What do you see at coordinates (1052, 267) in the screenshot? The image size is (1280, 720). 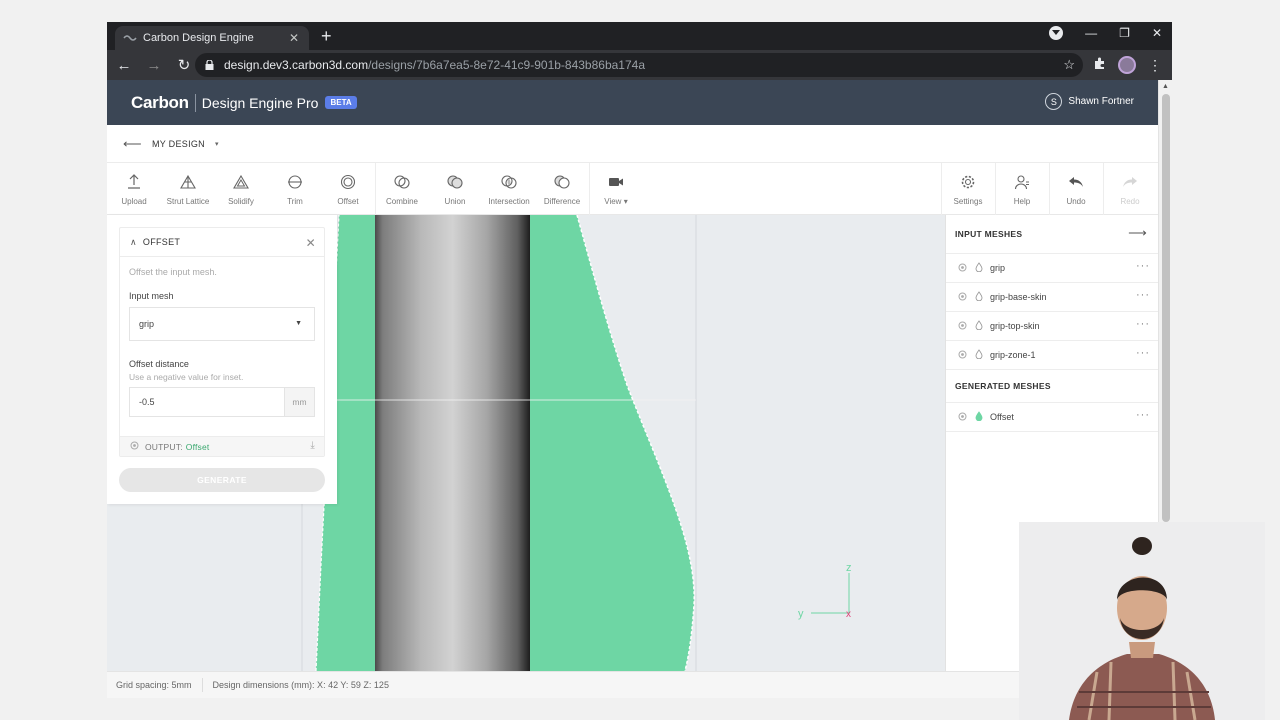 I see `mesh-list-item: grip ···` at bounding box center [1052, 267].